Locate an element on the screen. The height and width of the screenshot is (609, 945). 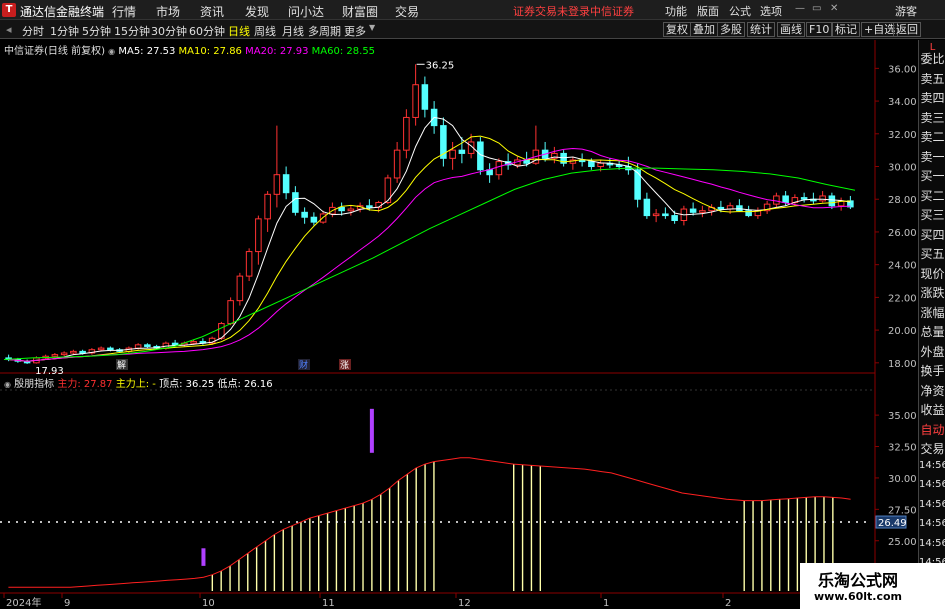
period-tab-5min: 5分钟 is located at coordinates (96, 31).